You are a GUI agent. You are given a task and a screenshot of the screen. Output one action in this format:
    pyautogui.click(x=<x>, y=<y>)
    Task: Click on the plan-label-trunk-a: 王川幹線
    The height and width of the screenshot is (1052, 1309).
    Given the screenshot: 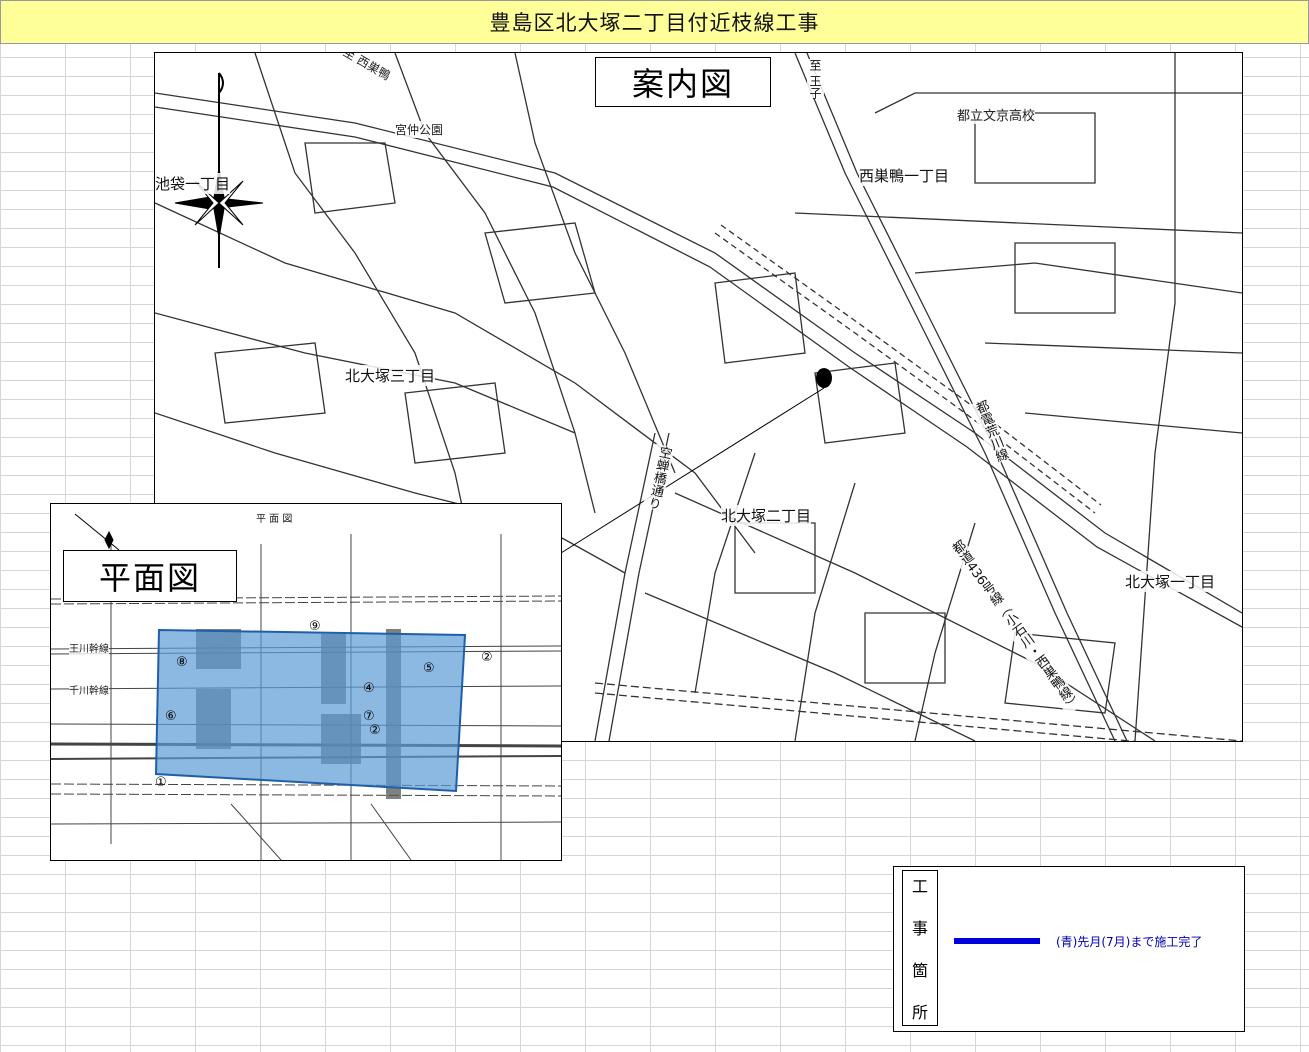 What is the action you would take?
    pyautogui.click(x=89, y=647)
    